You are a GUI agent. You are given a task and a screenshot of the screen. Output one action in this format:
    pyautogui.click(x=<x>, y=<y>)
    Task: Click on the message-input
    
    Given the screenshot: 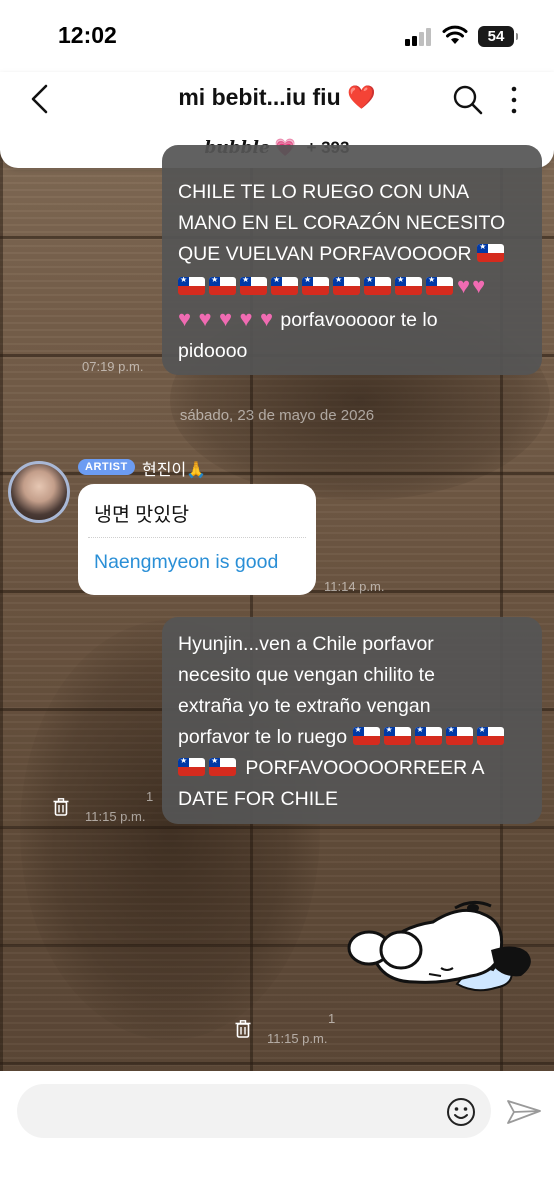 What is the action you would take?
    pyautogui.click(x=254, y=1111)
    